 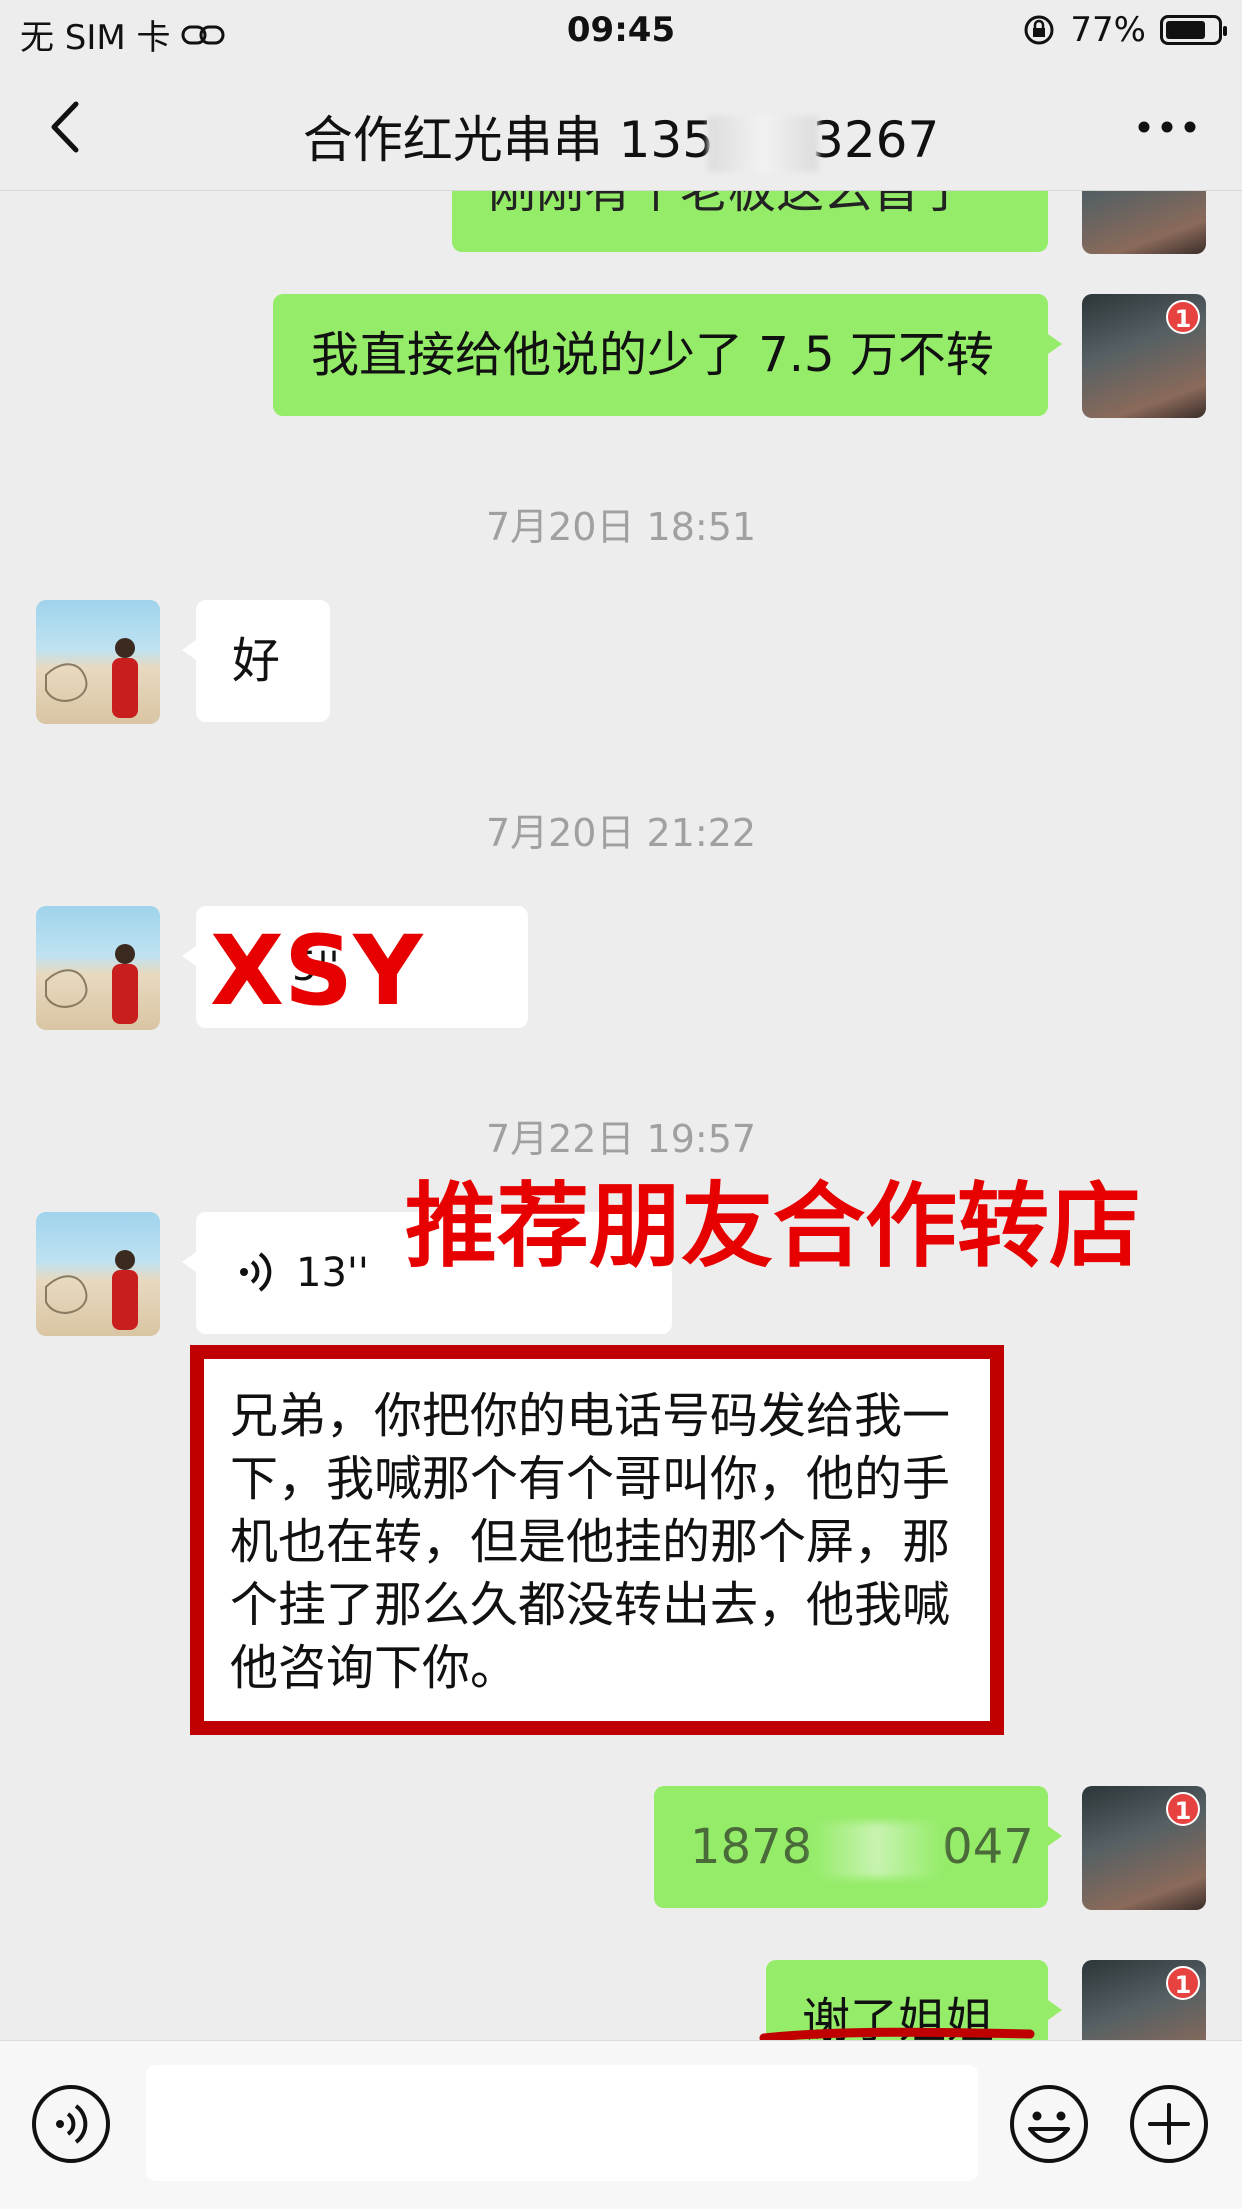 I want to click on chat-header: 合作红光串串 135 3267, so click(x=621, y=127).